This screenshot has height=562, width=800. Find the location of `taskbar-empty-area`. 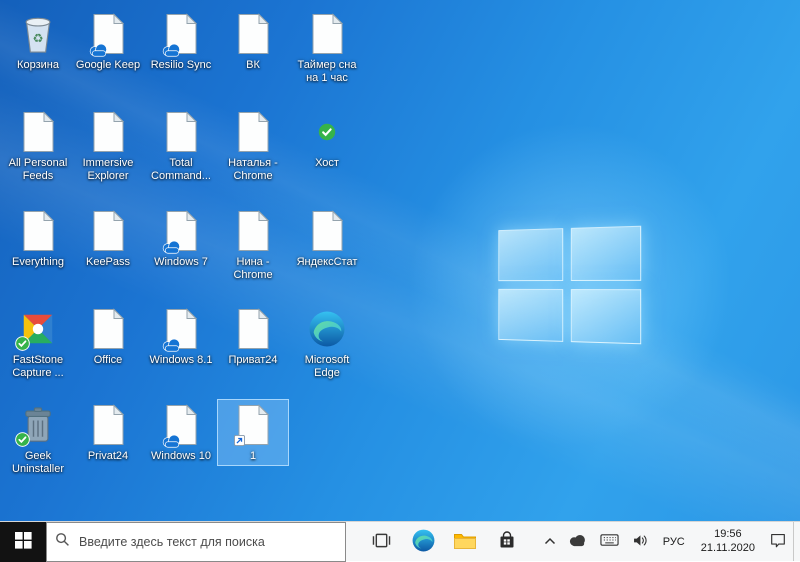

taskbar-empty-area is located at coordinates (533, 541).